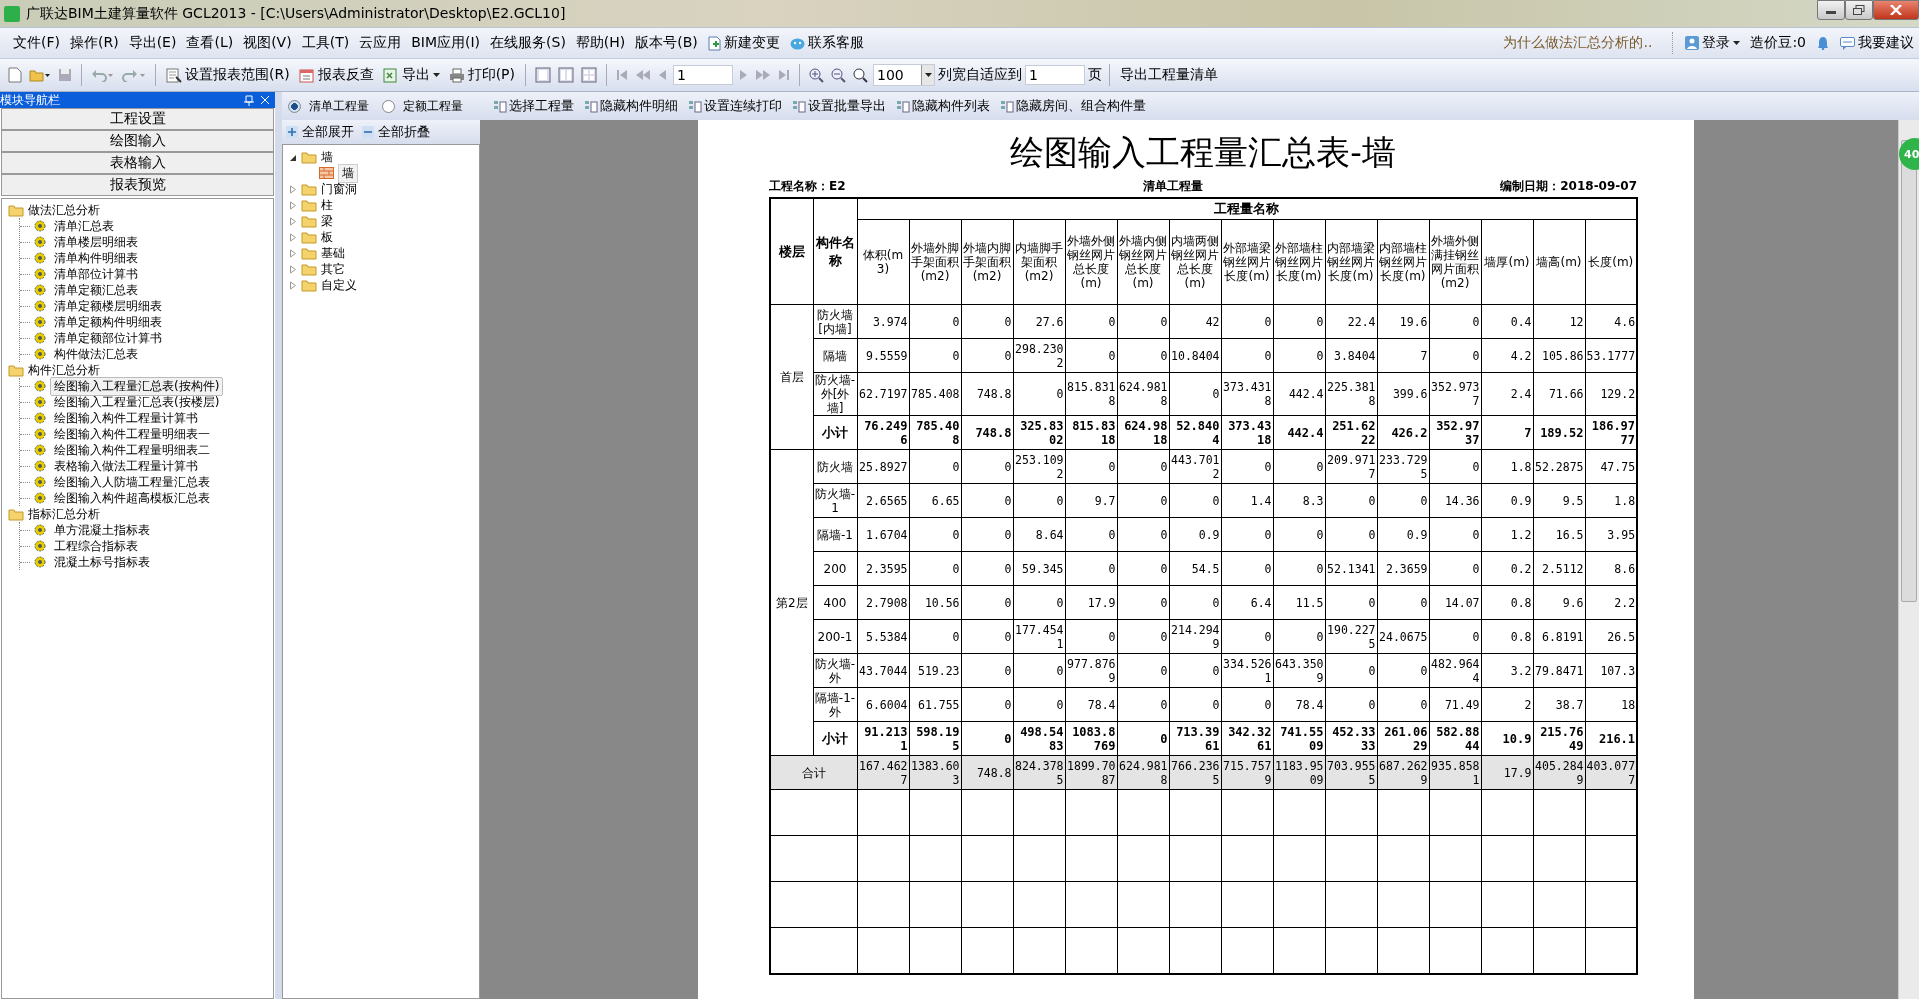  I want to click on fit-pages-field: 1, so click(1055, 75).